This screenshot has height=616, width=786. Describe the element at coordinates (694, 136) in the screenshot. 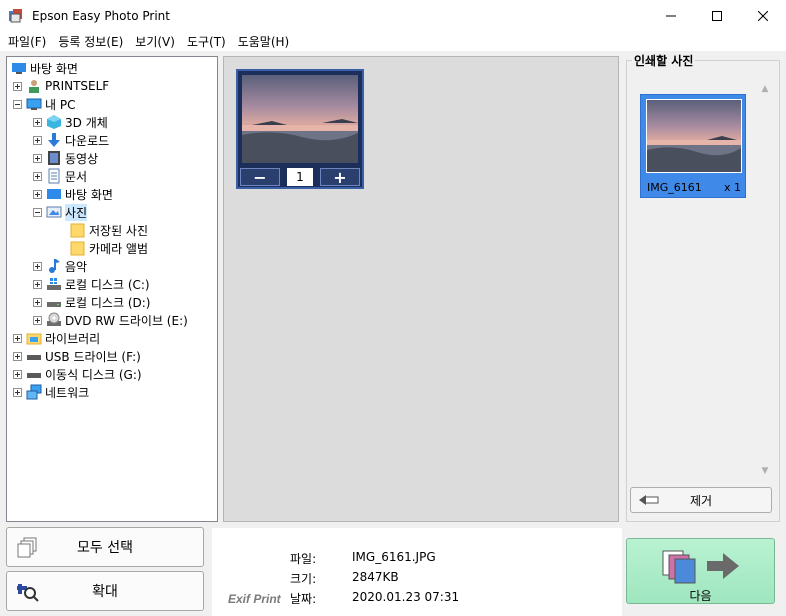

I see `print-item-thumbnail` at that location.